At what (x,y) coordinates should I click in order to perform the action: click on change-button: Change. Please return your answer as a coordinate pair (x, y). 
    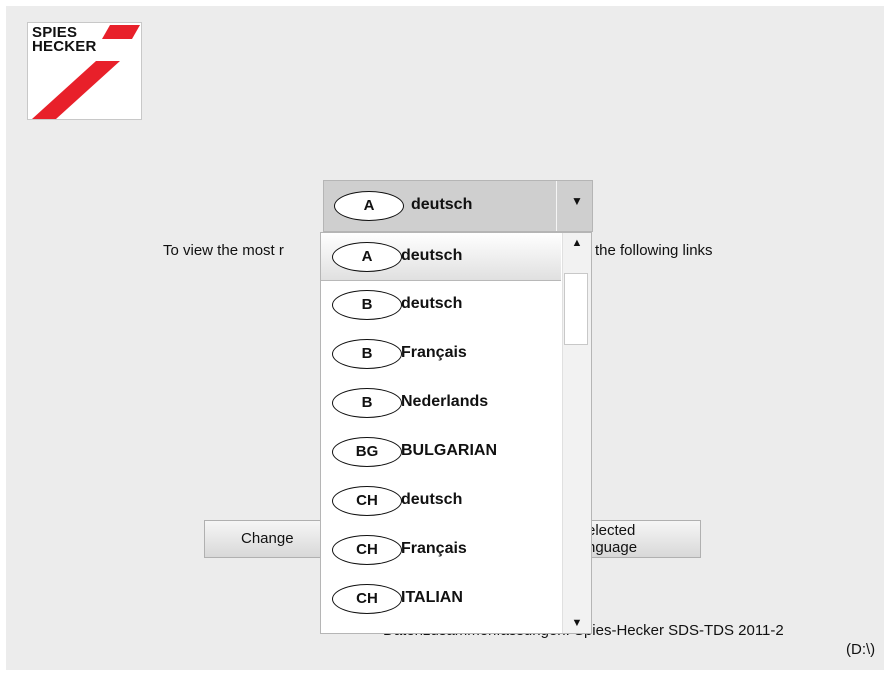
    Looking at the image, I should click on (264, 539).